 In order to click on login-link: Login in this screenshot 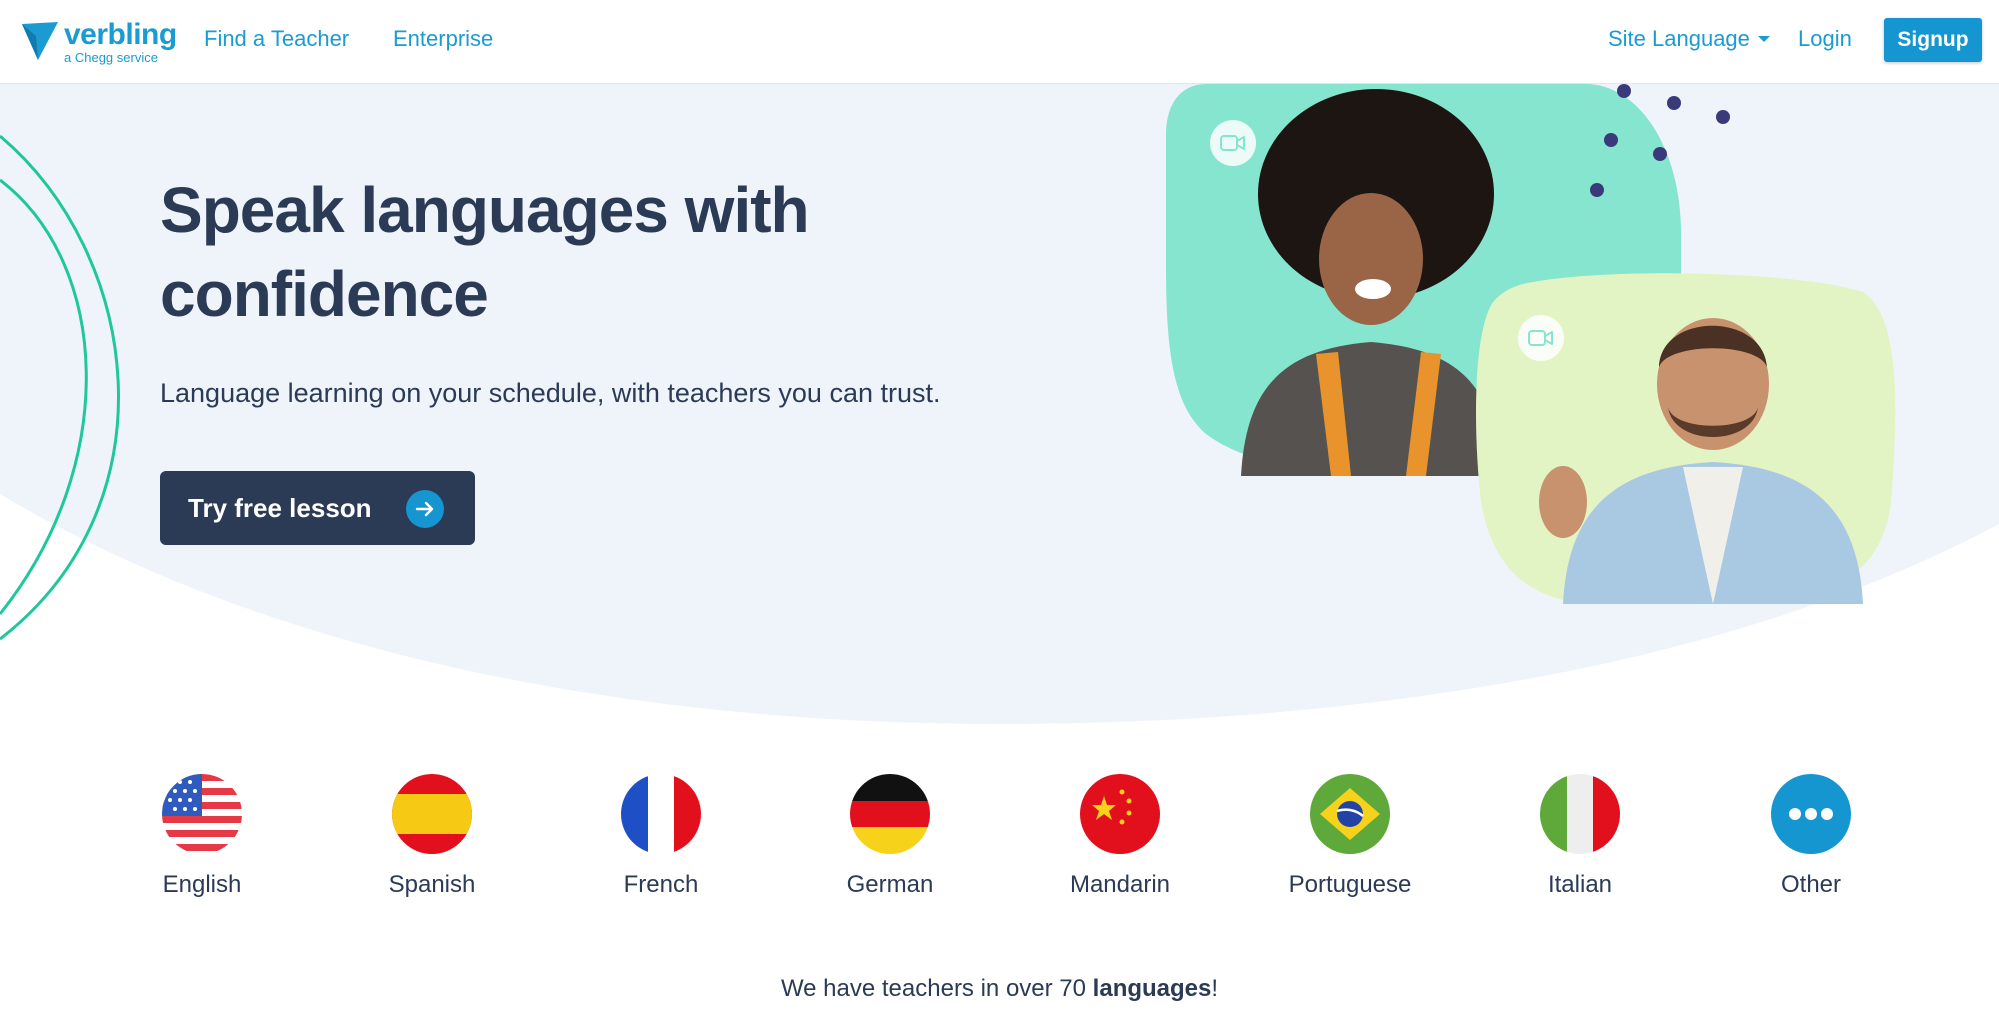, I will do `click(1825, 39)`.